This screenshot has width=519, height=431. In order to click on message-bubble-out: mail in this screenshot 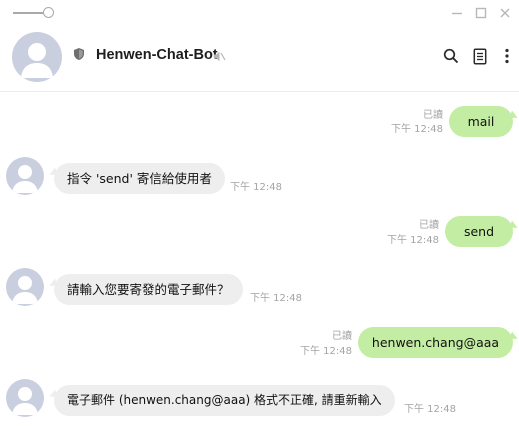, I will do `click(481, 121)`.